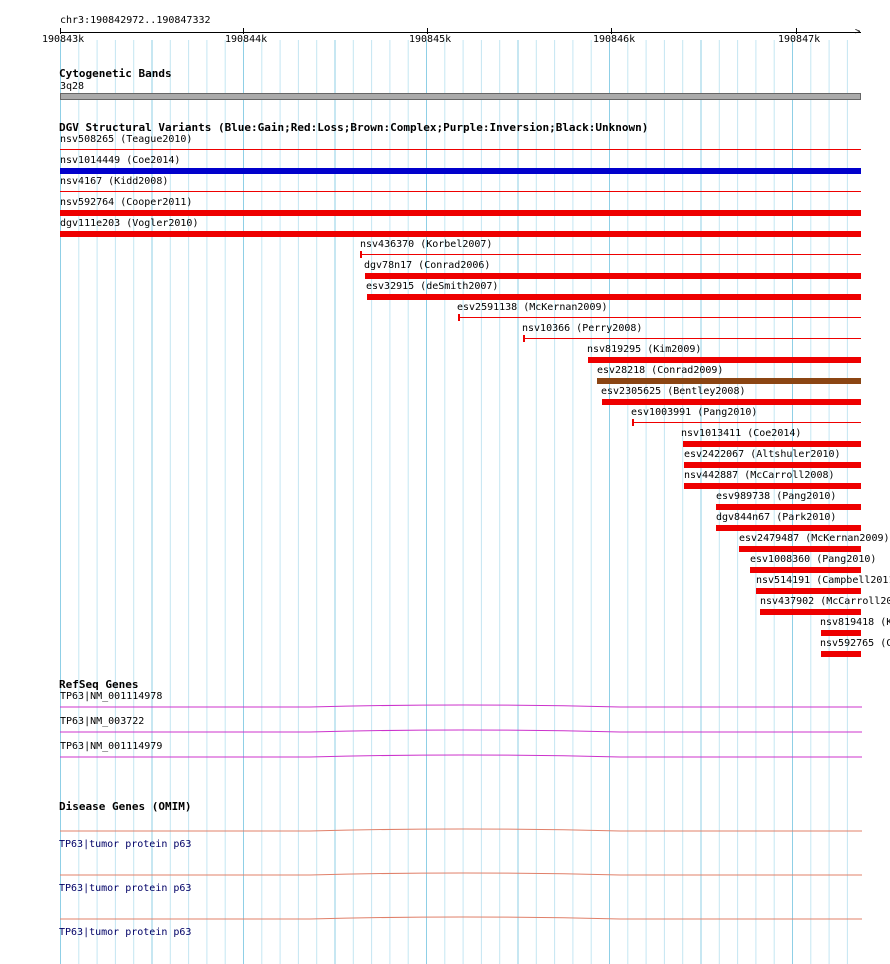  I want to click on ruler-axis, so click(460, 32).